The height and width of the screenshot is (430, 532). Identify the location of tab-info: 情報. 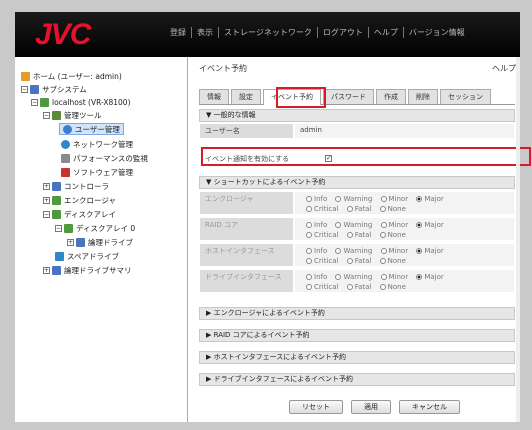
(214, 96).